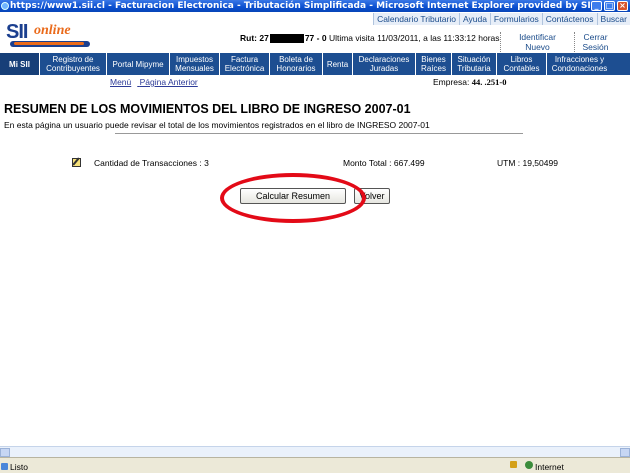 This screenshot has height=473, width=630. Describe the element at coordinates (120, 82) in the screenshot. I see `menu-link: Menú` at that location.